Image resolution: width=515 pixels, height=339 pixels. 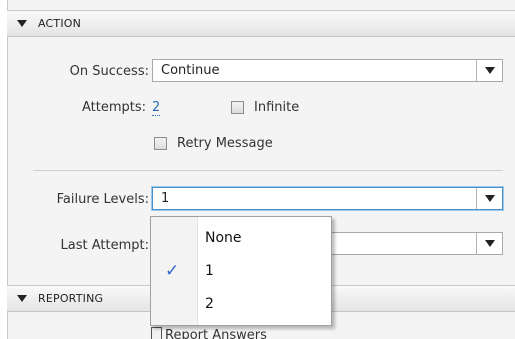 What do you see at coordinates (156, 333) in the screenshot?
I see `report-answers-checkbox` at bounding box center [156, 333].